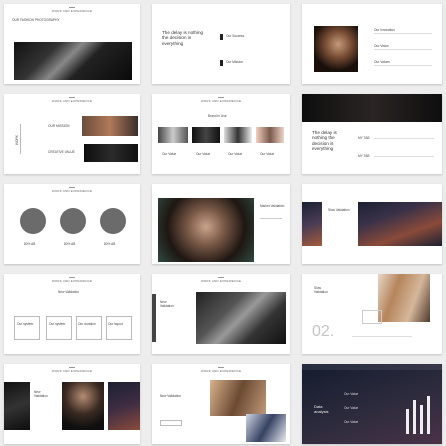 This screenshot has height=446, width=446. I want to click on item-label: Our Innovation, so click(384, 30).